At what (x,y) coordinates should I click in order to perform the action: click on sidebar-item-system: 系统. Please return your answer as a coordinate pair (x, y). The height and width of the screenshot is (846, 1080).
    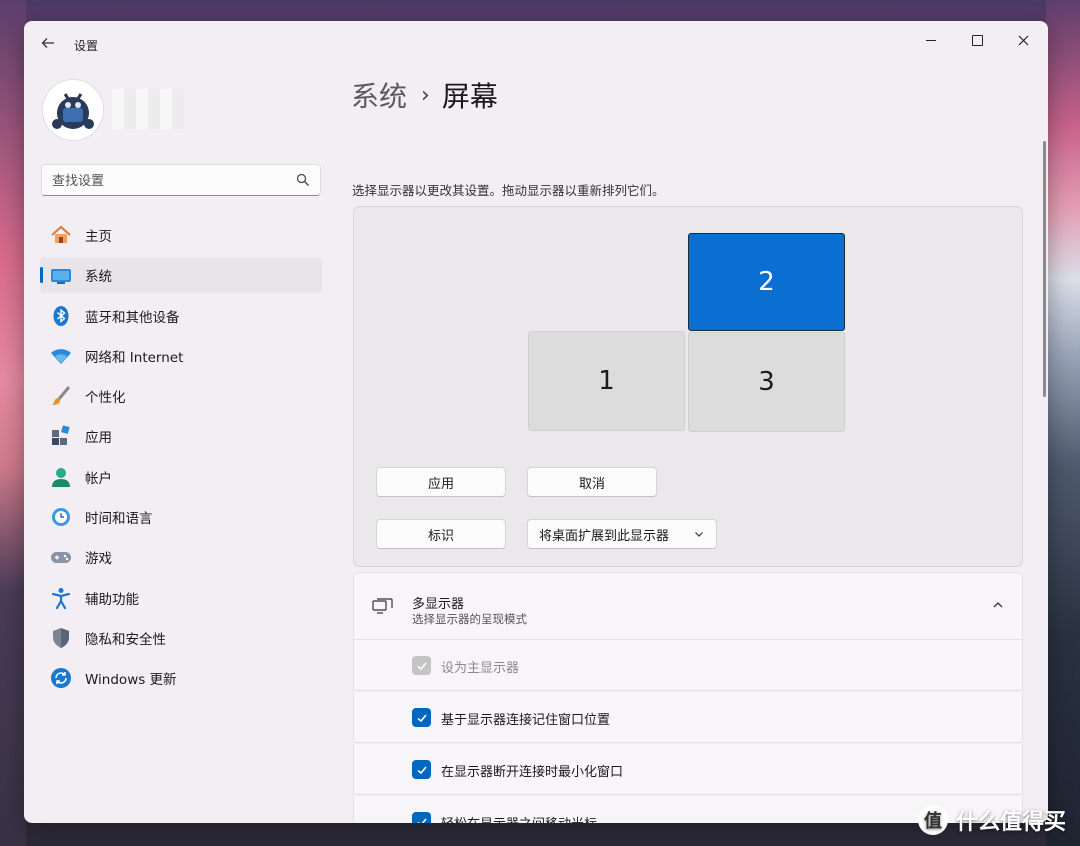
    Looking at the image, I should click on (181, 275).